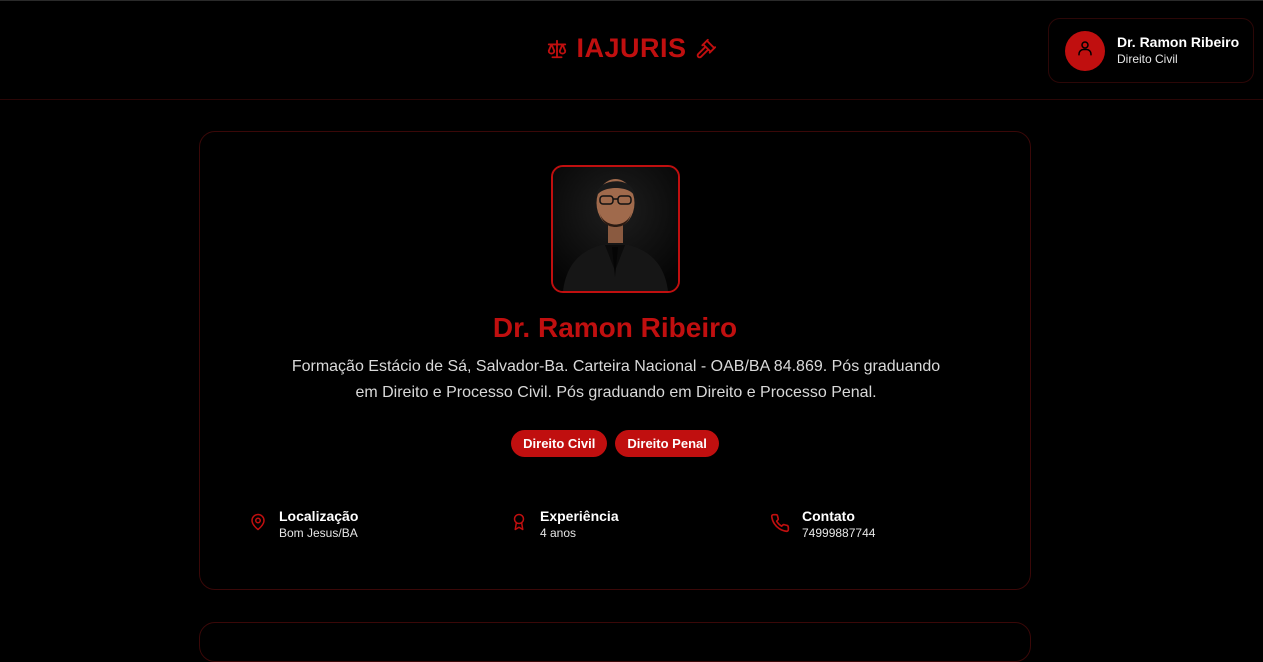 The height and width of the screenshot is (662, 1263). Describe the element at coordinates (579, 516) in the screenshot. I see `info-label: Experiência` at that location.